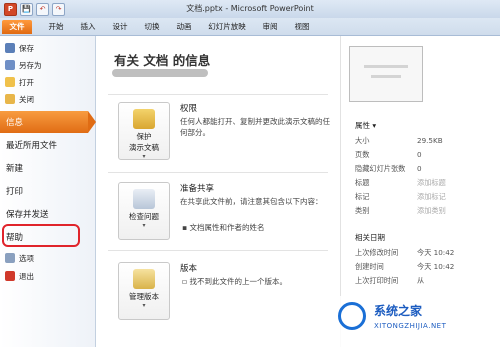  I want to click on sidebar-item-label: 新建, so click(15, 169).